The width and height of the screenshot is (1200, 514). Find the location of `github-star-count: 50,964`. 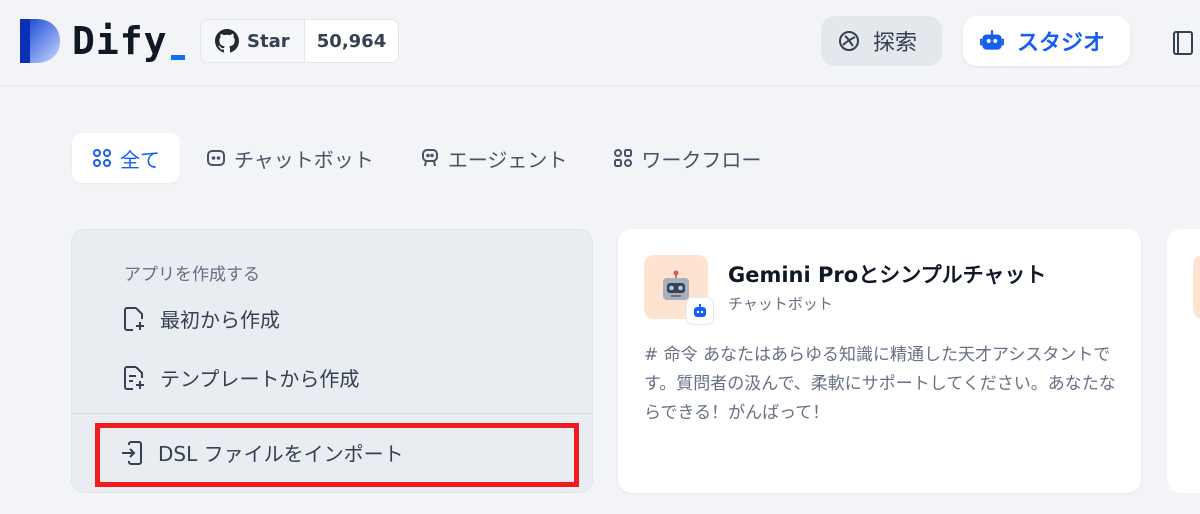

github-star-count: 50,964 is located at coordinates (351, 41).